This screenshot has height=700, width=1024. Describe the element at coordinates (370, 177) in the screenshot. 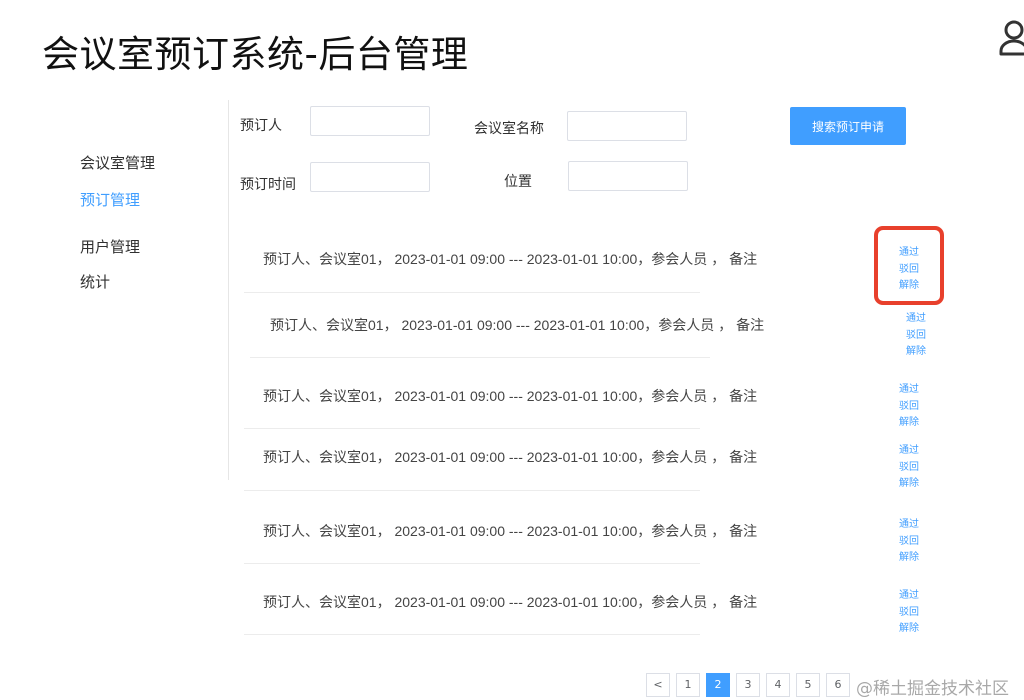

I see `booking-time-input` at that location.